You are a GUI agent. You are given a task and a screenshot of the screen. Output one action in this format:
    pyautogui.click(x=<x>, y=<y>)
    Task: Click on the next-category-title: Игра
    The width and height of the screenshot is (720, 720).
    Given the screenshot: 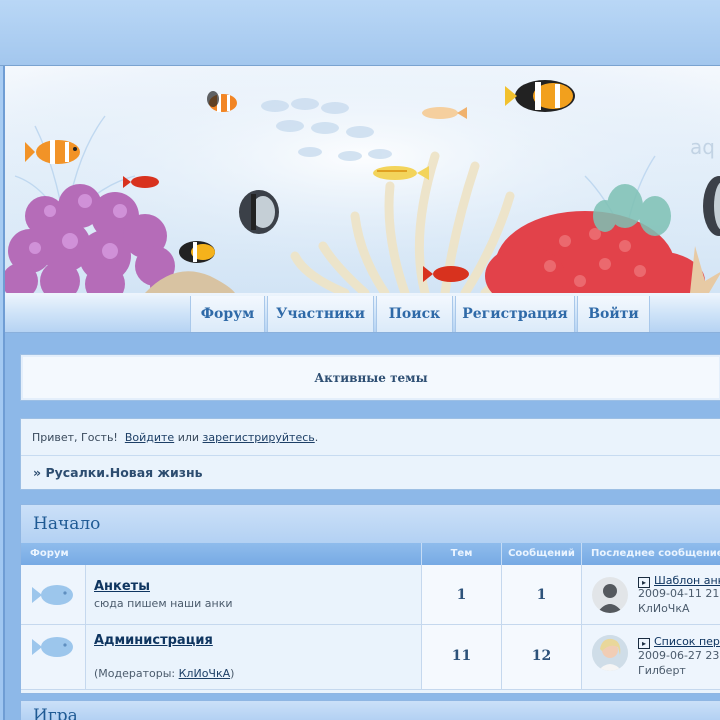 What is the action you would take?
    pyautogui.click(x=55, y=713)
    